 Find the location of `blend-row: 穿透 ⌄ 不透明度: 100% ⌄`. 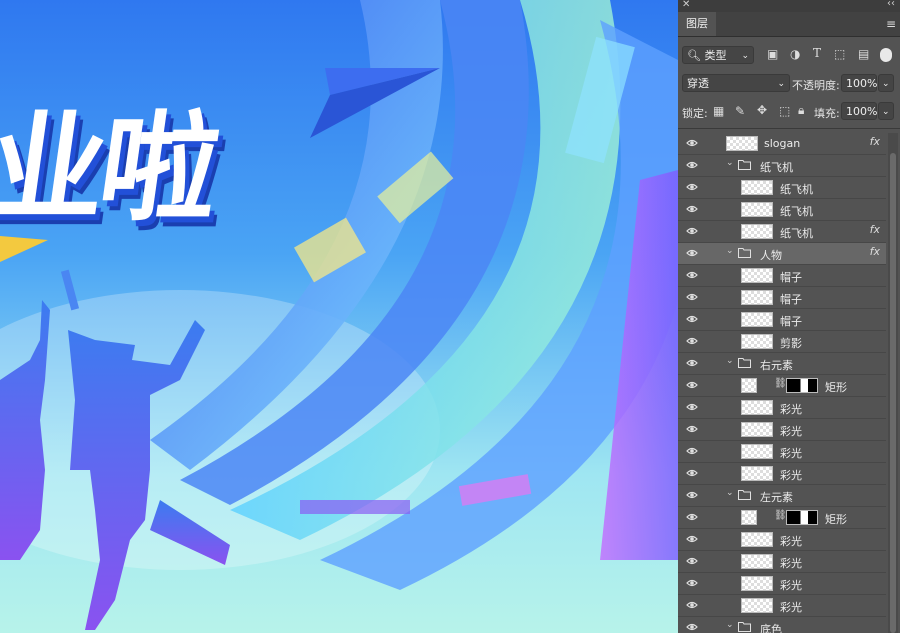

blend-row: 穿透 ⌄ 不透明度: 100% ⌄ is located at coordinates (789, 85).